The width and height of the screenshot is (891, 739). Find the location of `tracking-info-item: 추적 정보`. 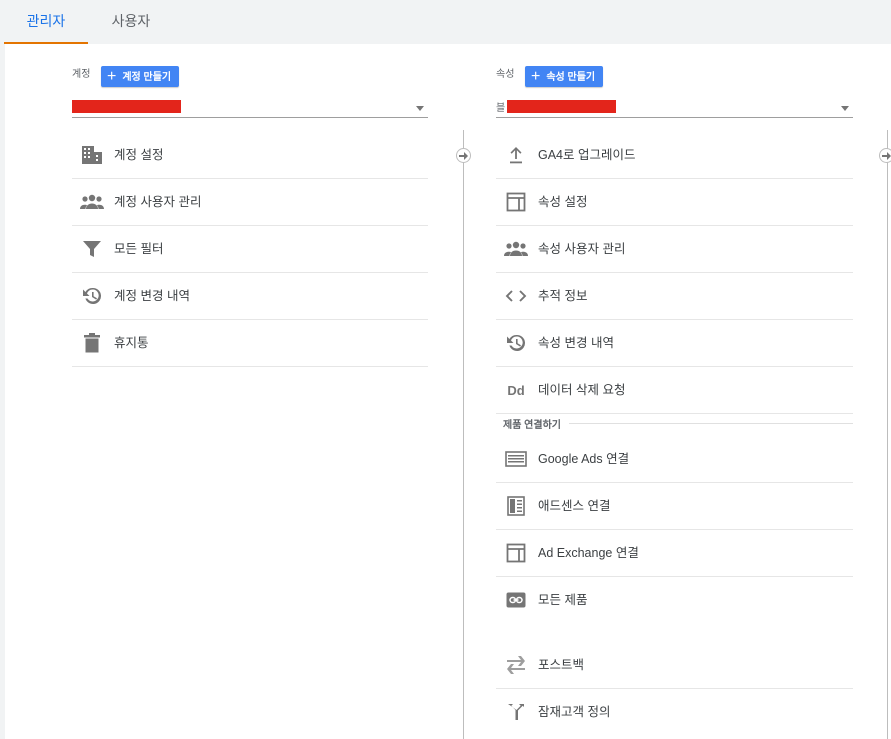

tracking-info-item: 추적 정보 is located at coordinates (674, 296).